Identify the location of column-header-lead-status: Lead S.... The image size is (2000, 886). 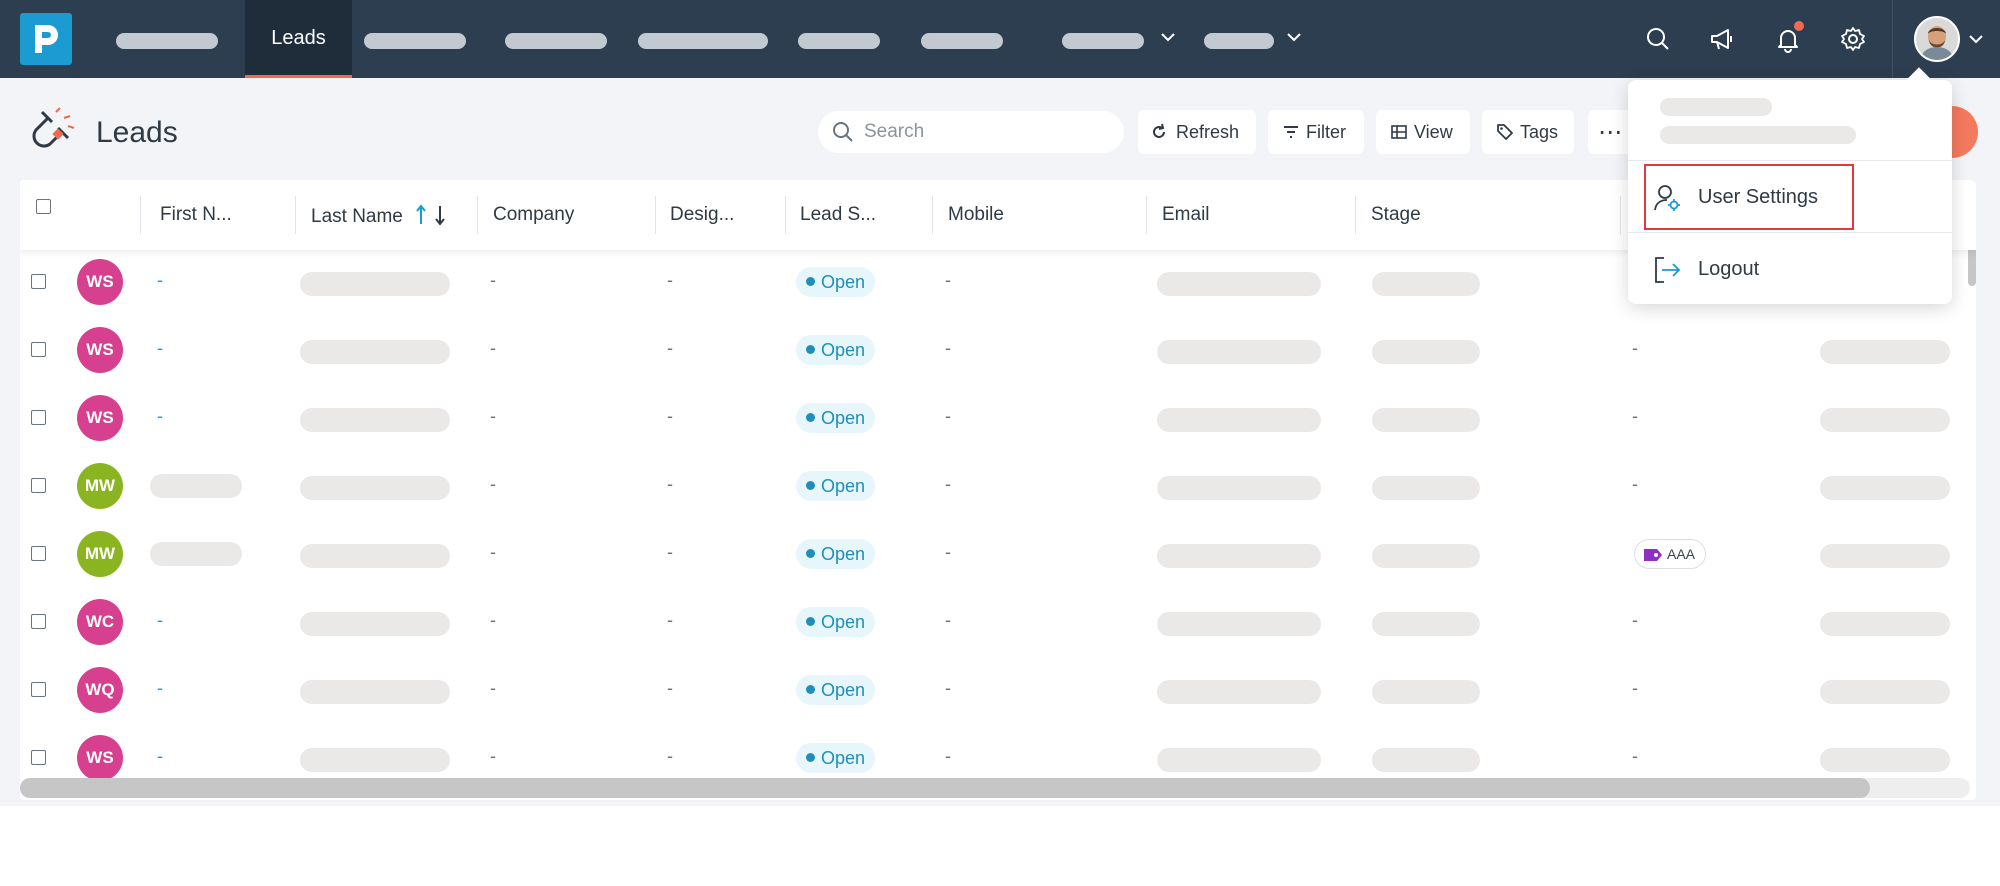
(838, 215).